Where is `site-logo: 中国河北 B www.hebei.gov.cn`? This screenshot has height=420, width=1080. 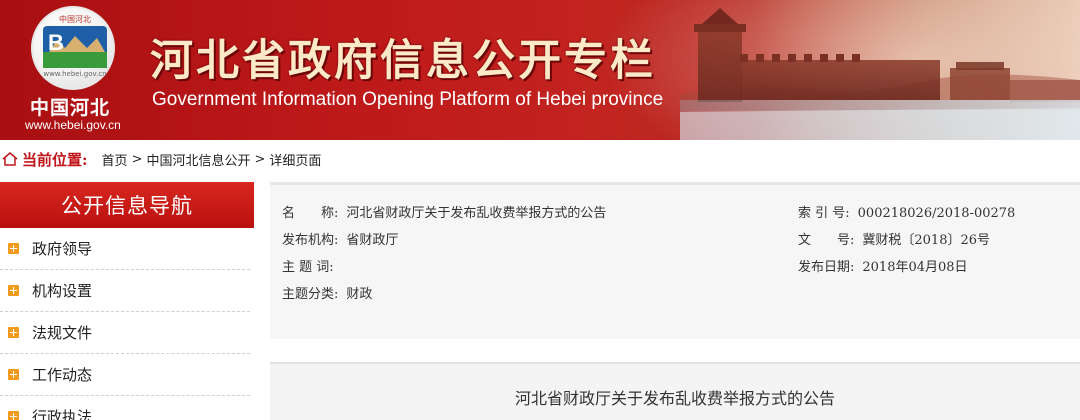 site-logo: 中国河北 B www.hebei.gov.cn is located at coordinates (73, 48).